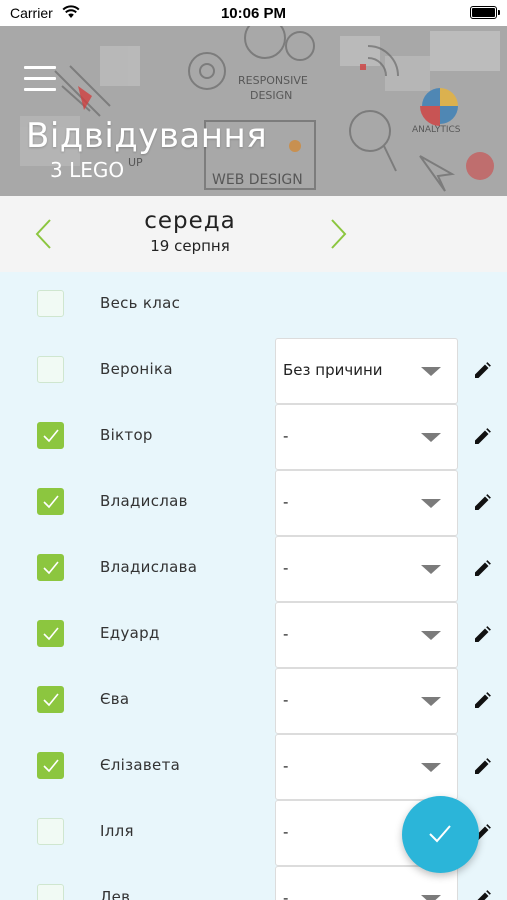  What do you see at coordinates (136, 369) in the screenshot?
I see `student-name: Вероніка` at bounding box center [136, 369].